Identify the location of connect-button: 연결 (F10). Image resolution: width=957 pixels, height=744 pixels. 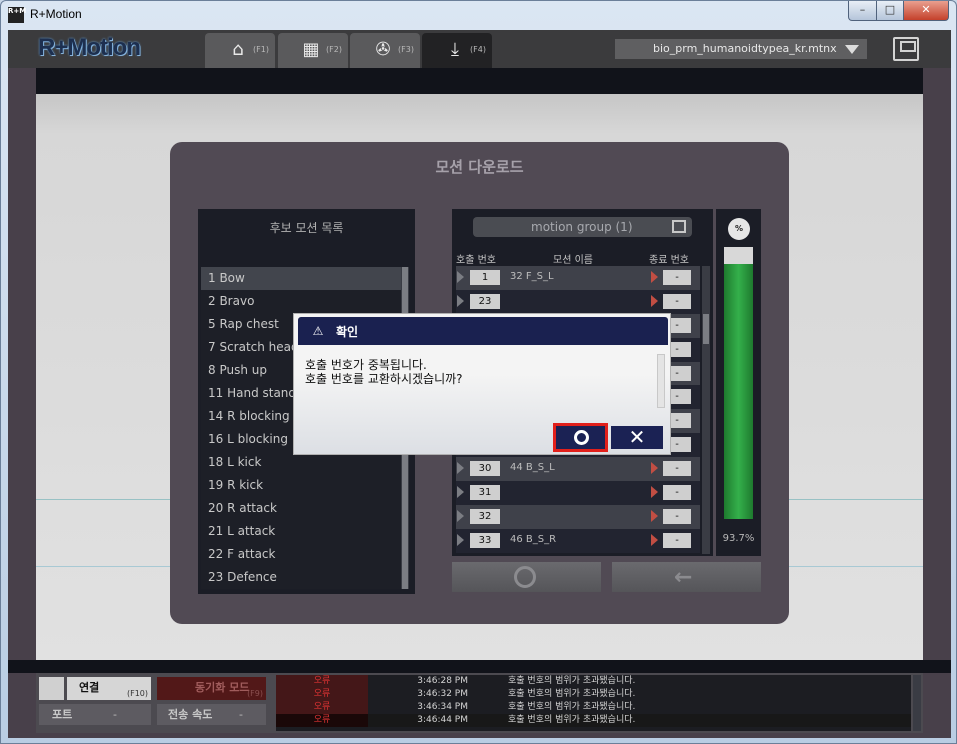
(109, 688).